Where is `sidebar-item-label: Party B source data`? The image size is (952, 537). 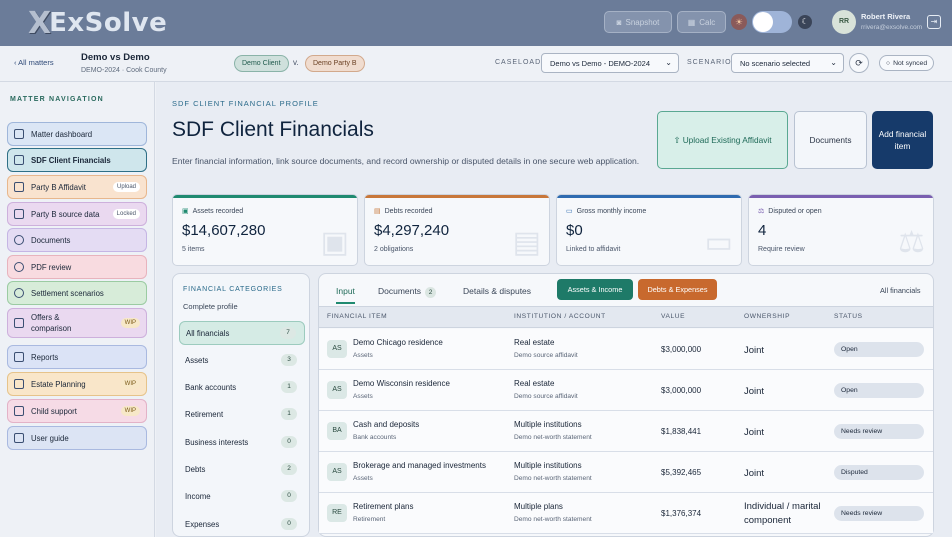
sidebar-item-label: Party B source data is located at coordinates (65, 214).